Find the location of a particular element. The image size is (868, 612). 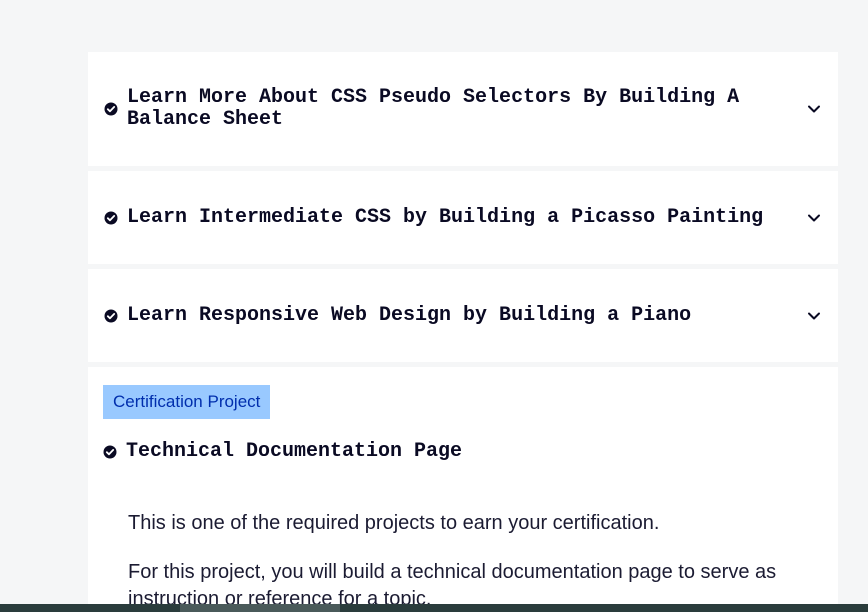

scrollbar-thumb is located at coordinates (260, 608).